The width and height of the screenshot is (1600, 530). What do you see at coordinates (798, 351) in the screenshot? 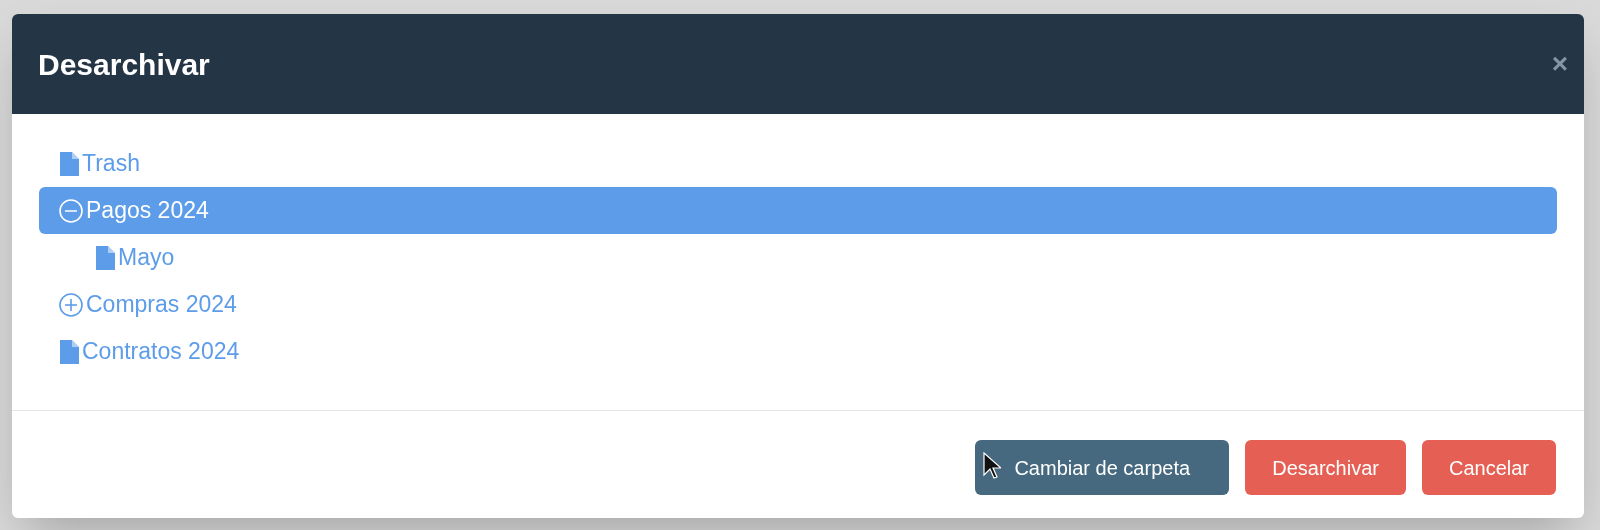
I see `tree-item: Contratos 2024` at bounding box center [798, 351].